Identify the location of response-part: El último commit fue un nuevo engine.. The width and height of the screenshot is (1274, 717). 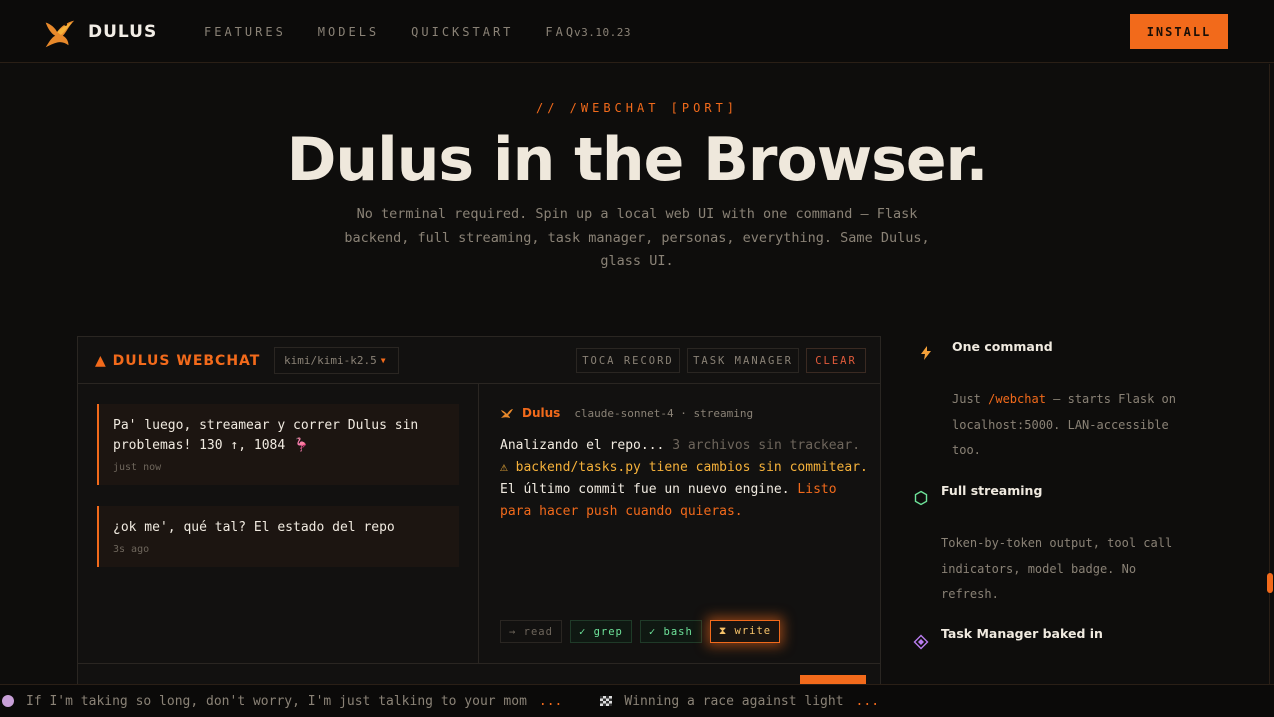
(649, 489).